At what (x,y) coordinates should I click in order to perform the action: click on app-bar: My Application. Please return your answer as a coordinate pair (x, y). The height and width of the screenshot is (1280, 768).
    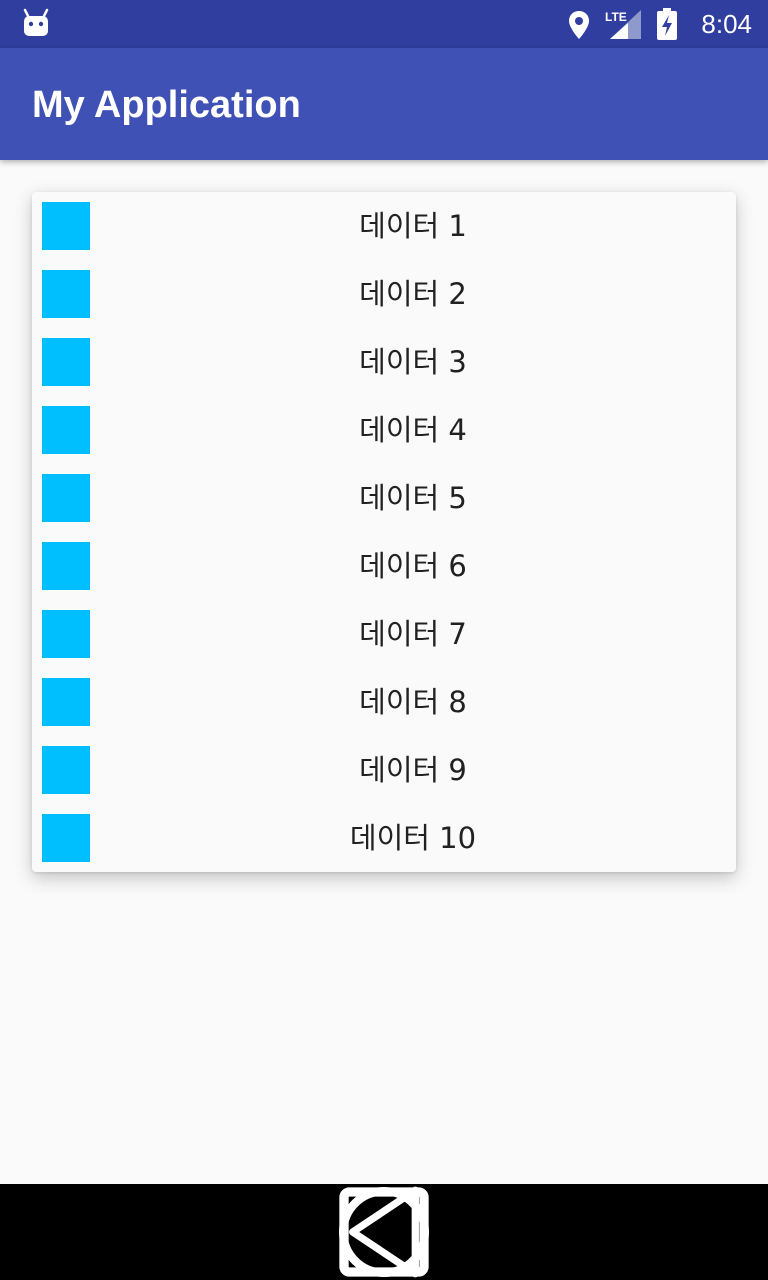
    Looking at the image, I should click on (384, 104).